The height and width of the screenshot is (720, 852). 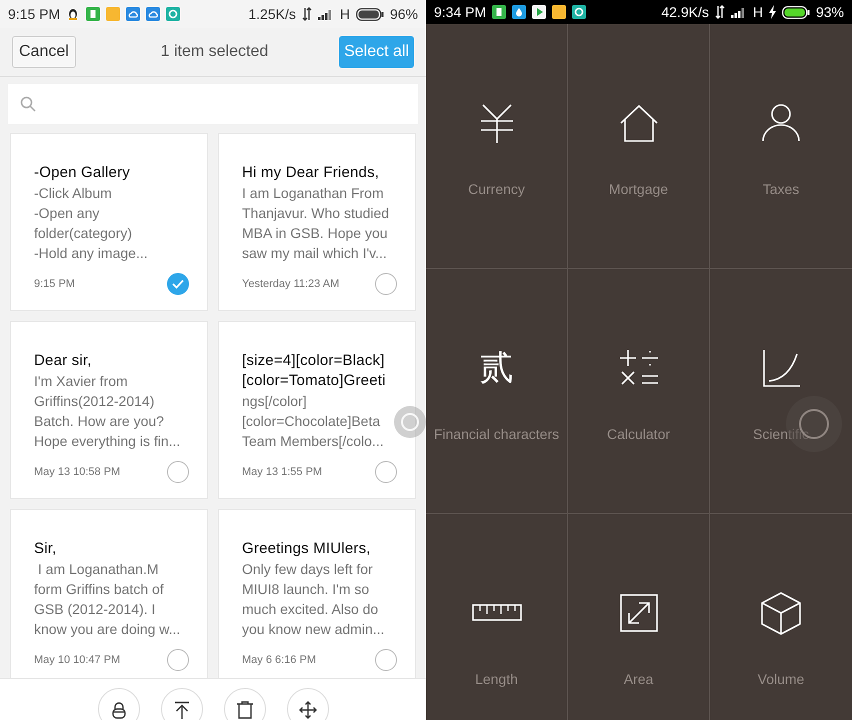 I want to click on trash-icon, so click(x=245, y=710).